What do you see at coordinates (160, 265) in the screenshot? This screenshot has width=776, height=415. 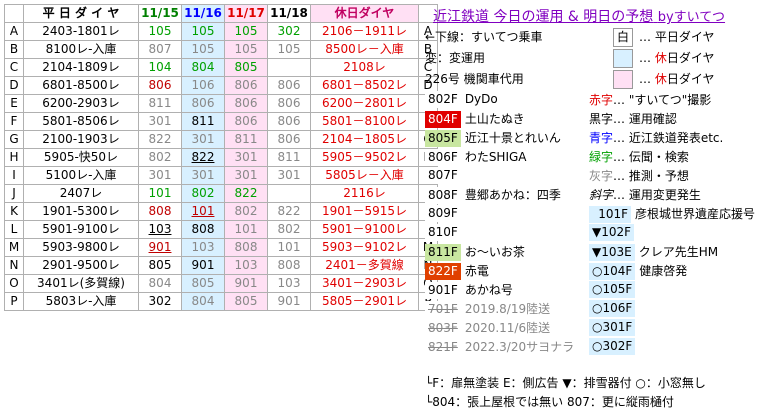 I see `unit-day-1: 805` at bounding box center [160, 265].